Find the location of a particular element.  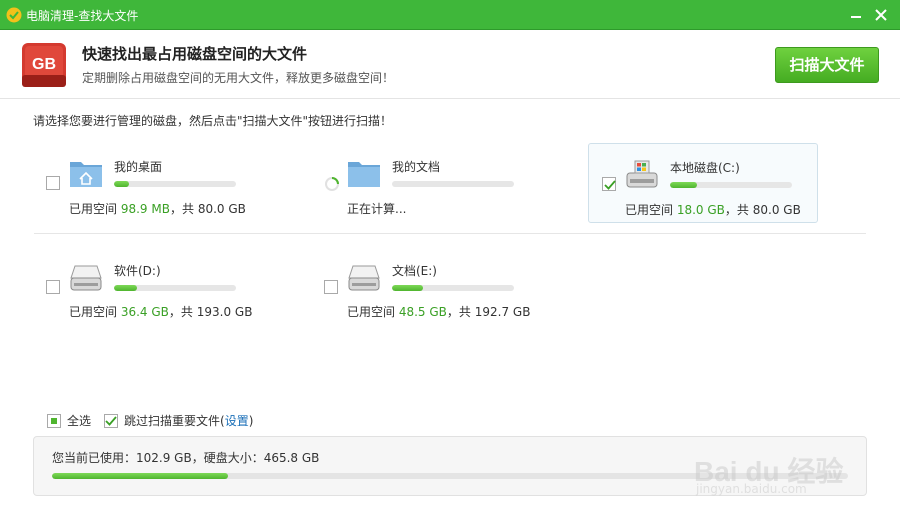

select-all-checkbox is located at coordinates (54, 421).